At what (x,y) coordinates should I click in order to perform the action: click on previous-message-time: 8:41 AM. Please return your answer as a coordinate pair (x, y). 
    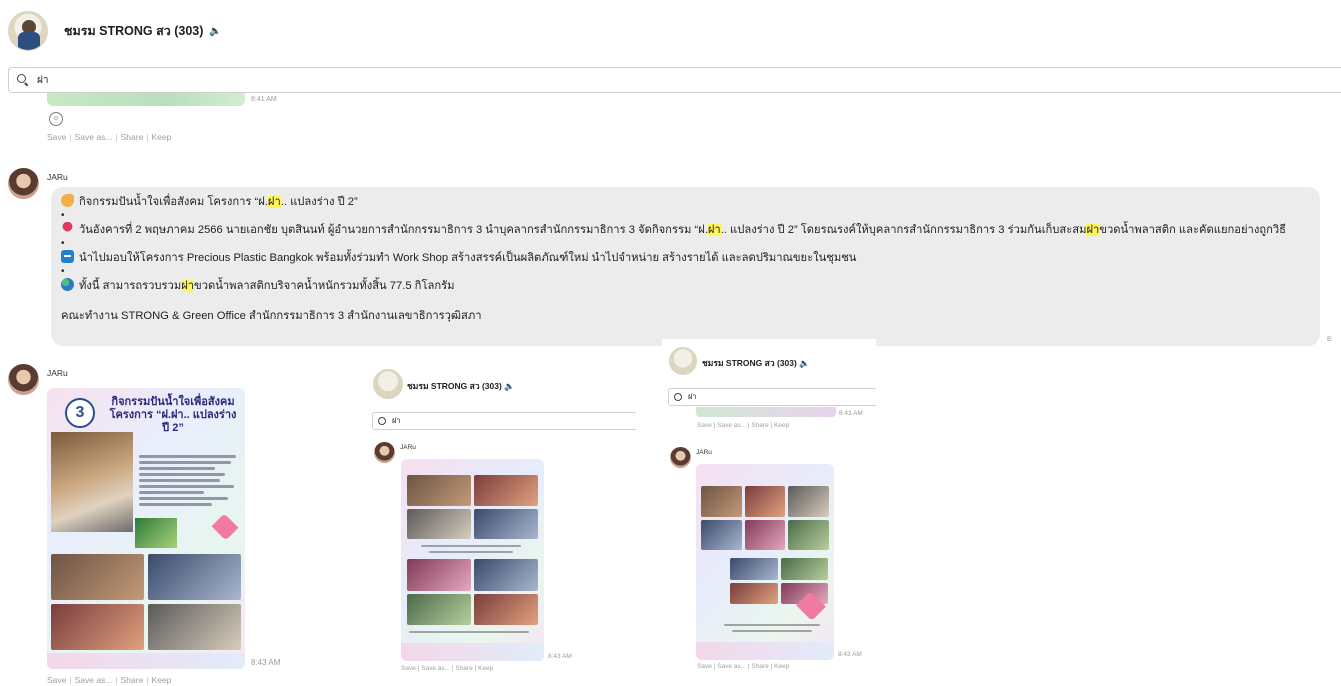
    Looking at the image, I should click on (264, 99).